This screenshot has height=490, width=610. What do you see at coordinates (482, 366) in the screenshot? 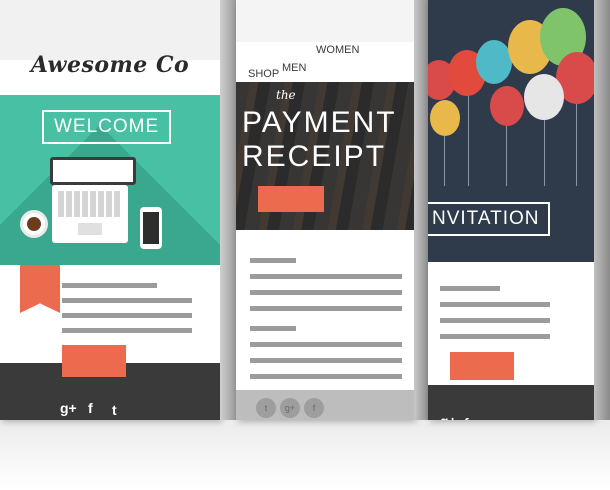
I see `invitation-cta-button` at bounding box center [482, 366].